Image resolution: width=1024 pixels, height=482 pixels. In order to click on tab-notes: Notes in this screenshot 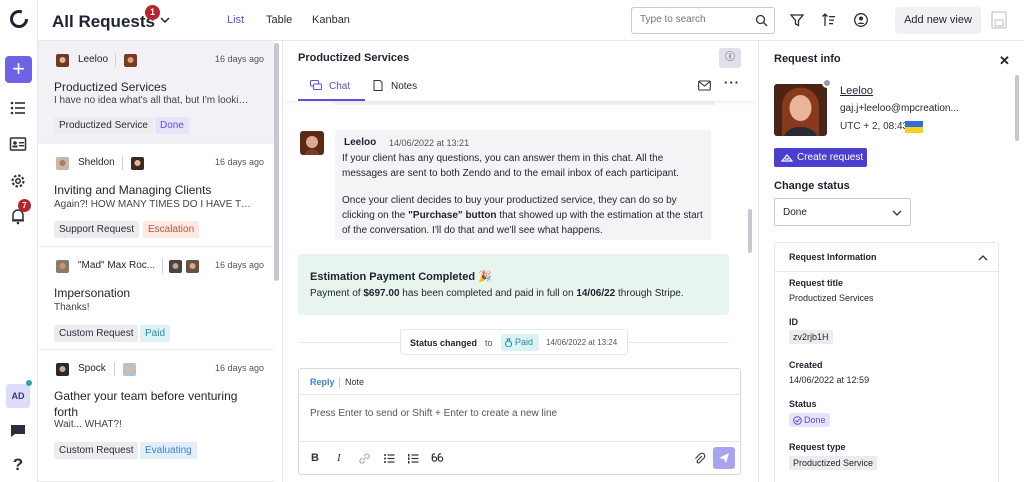, I will do `click(394, 86)`.